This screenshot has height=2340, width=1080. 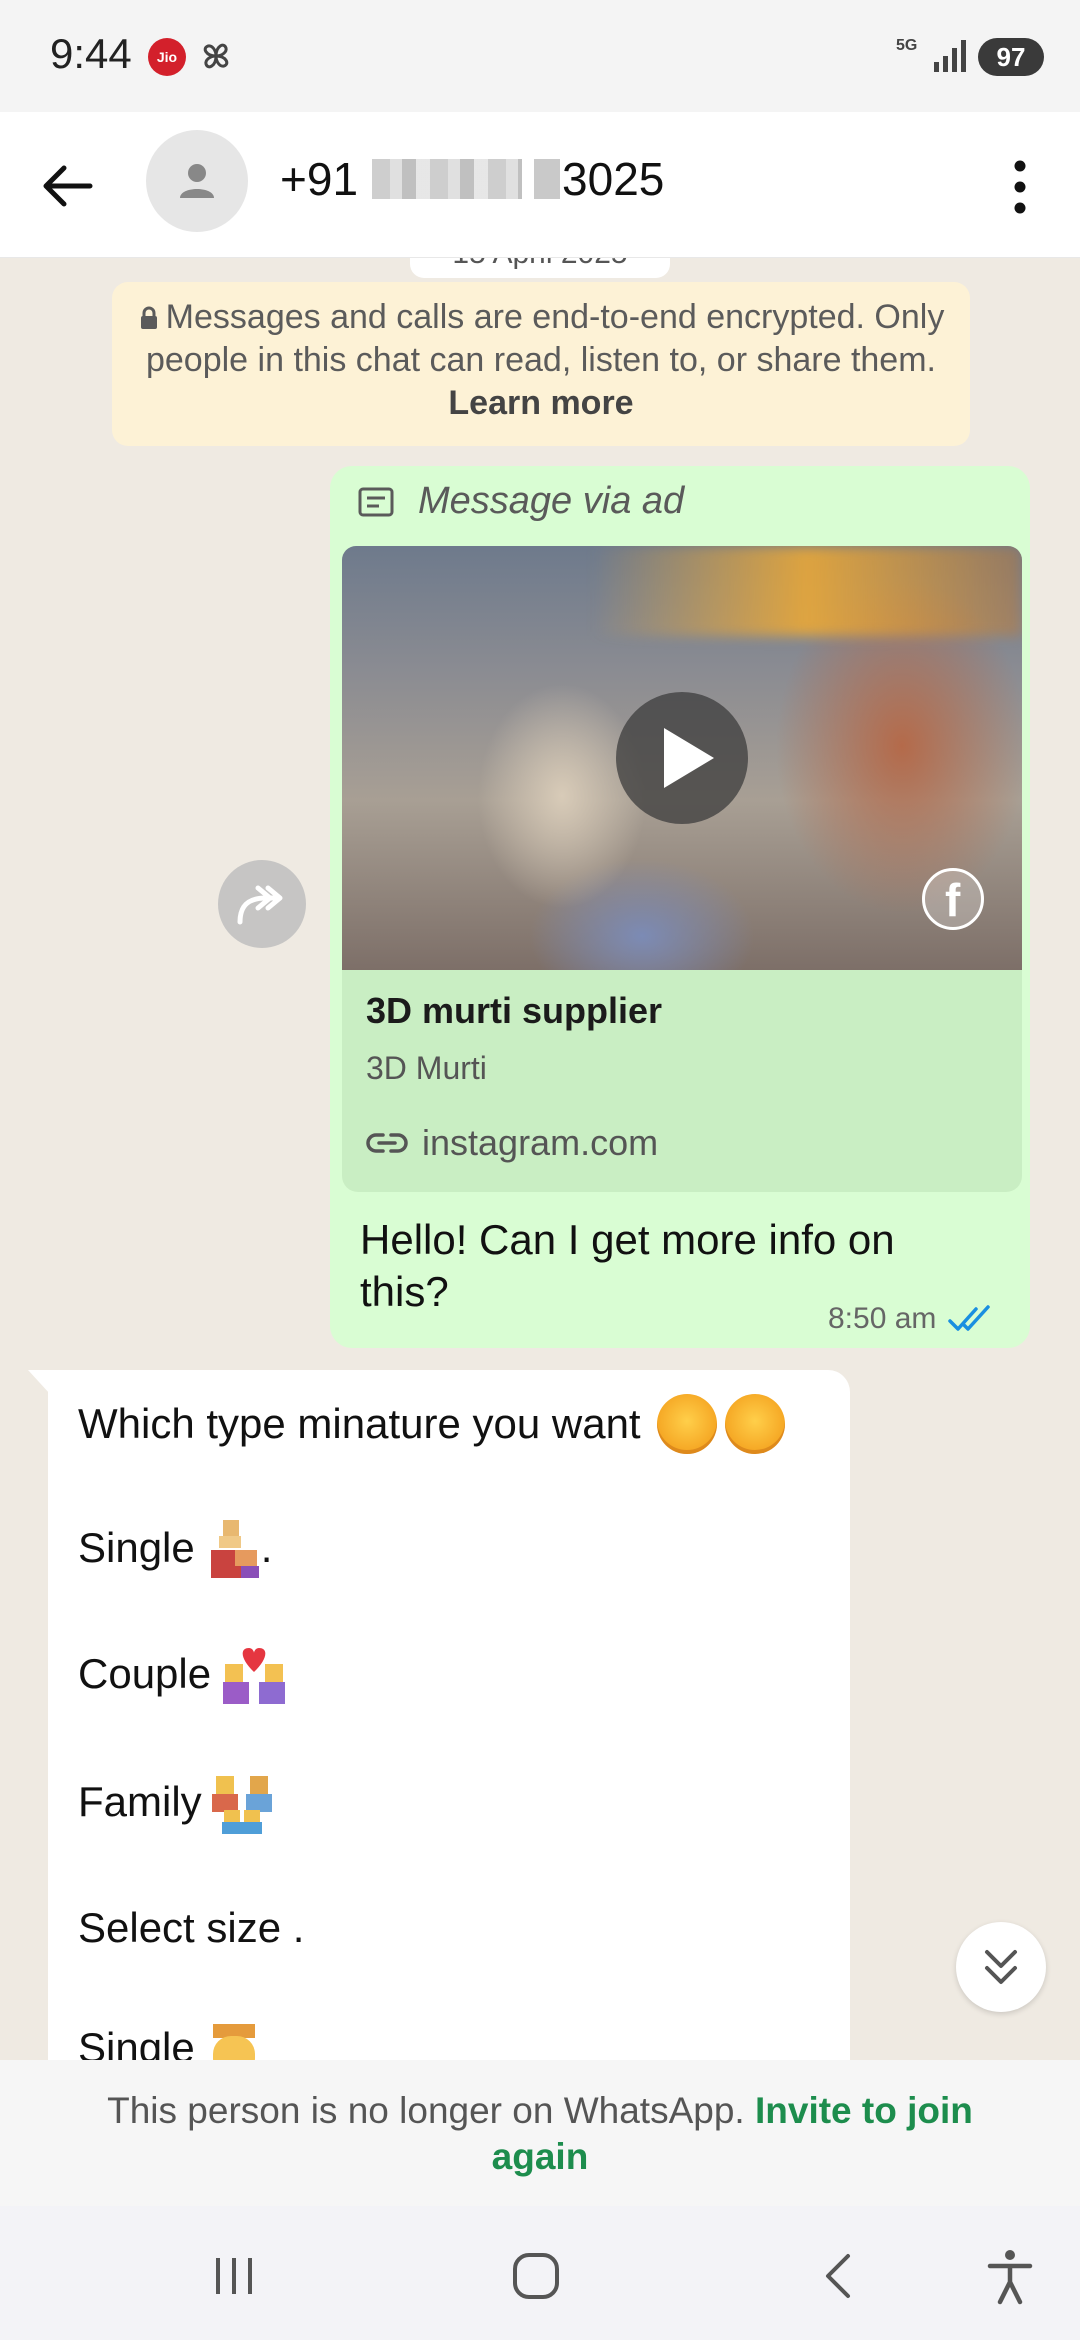 I want to click on avatar, so click(x=197, y=181).